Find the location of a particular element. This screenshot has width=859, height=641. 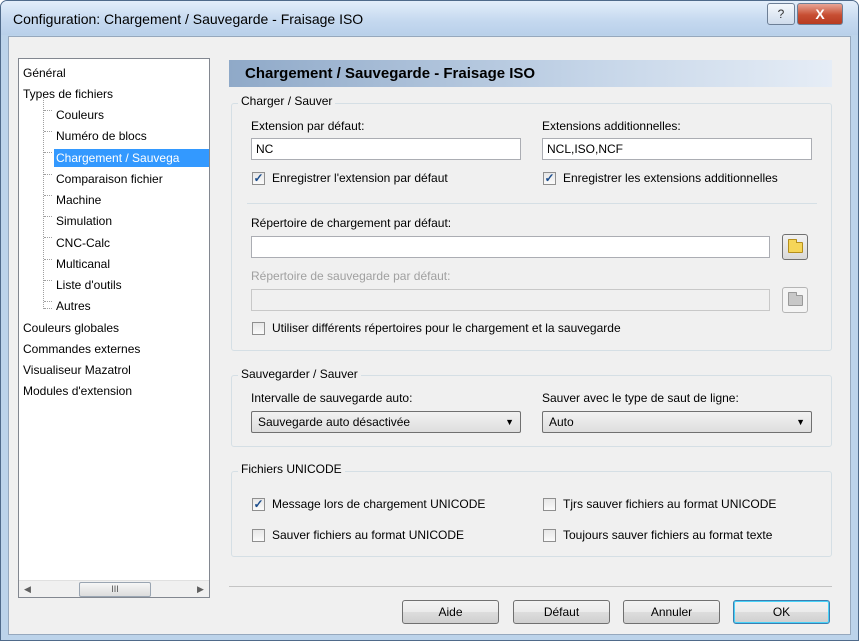

ok-button: OK is located at coordinates (781, 612).